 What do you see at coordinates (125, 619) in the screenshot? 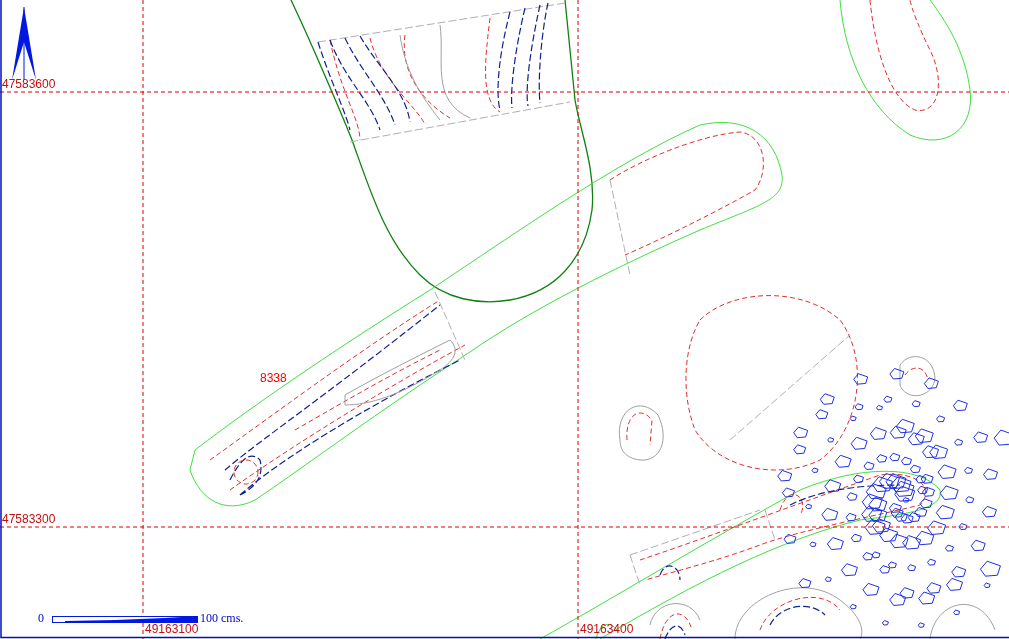
I see `scale-bar-icon` at bounding box center [125, 619].